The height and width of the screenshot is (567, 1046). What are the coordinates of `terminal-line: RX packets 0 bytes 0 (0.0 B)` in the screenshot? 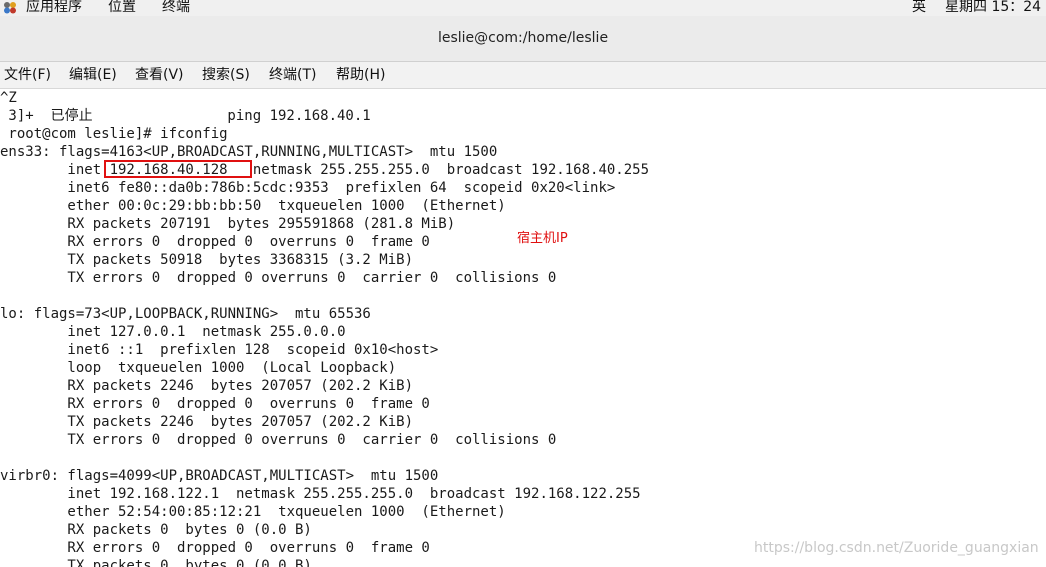 It's located at (156, 530).